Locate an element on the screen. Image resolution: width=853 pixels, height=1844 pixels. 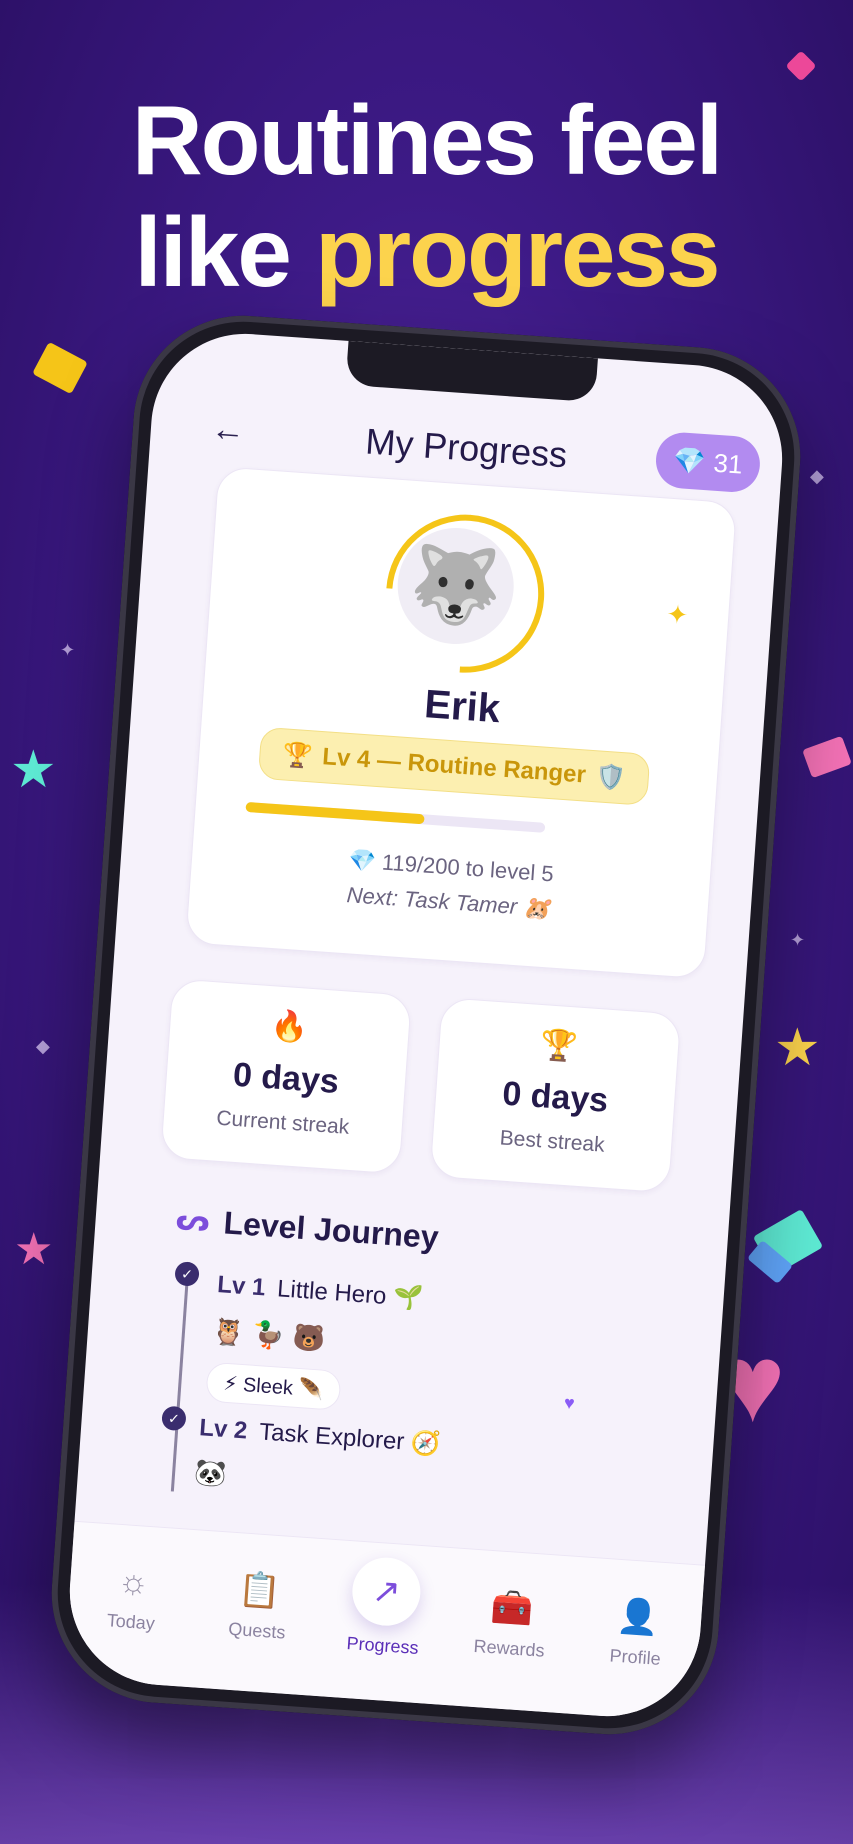
best-streak-label: Best streak is located at coordinates (552, 1141).